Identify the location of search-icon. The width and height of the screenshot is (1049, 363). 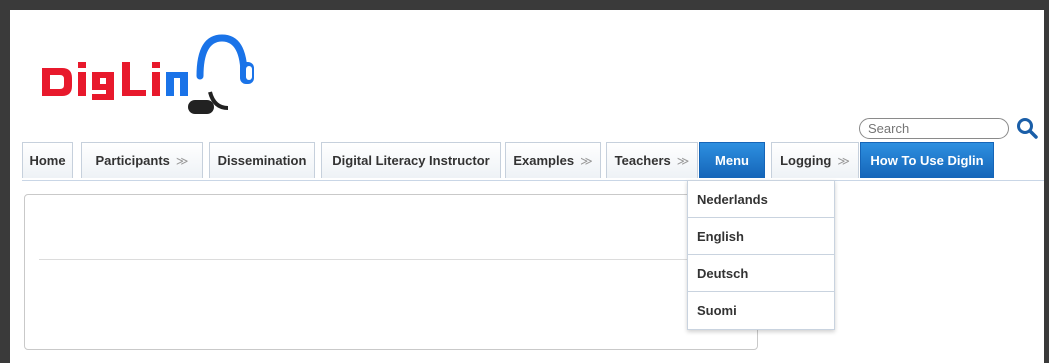
(1027, 128).